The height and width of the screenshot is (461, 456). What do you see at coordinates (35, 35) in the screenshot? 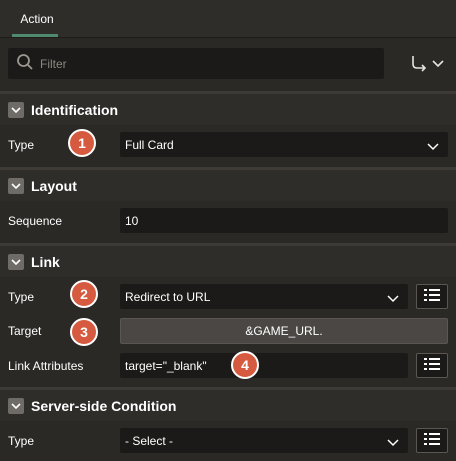
I see `tab-active-indicator` at bounding box center [35, 35].